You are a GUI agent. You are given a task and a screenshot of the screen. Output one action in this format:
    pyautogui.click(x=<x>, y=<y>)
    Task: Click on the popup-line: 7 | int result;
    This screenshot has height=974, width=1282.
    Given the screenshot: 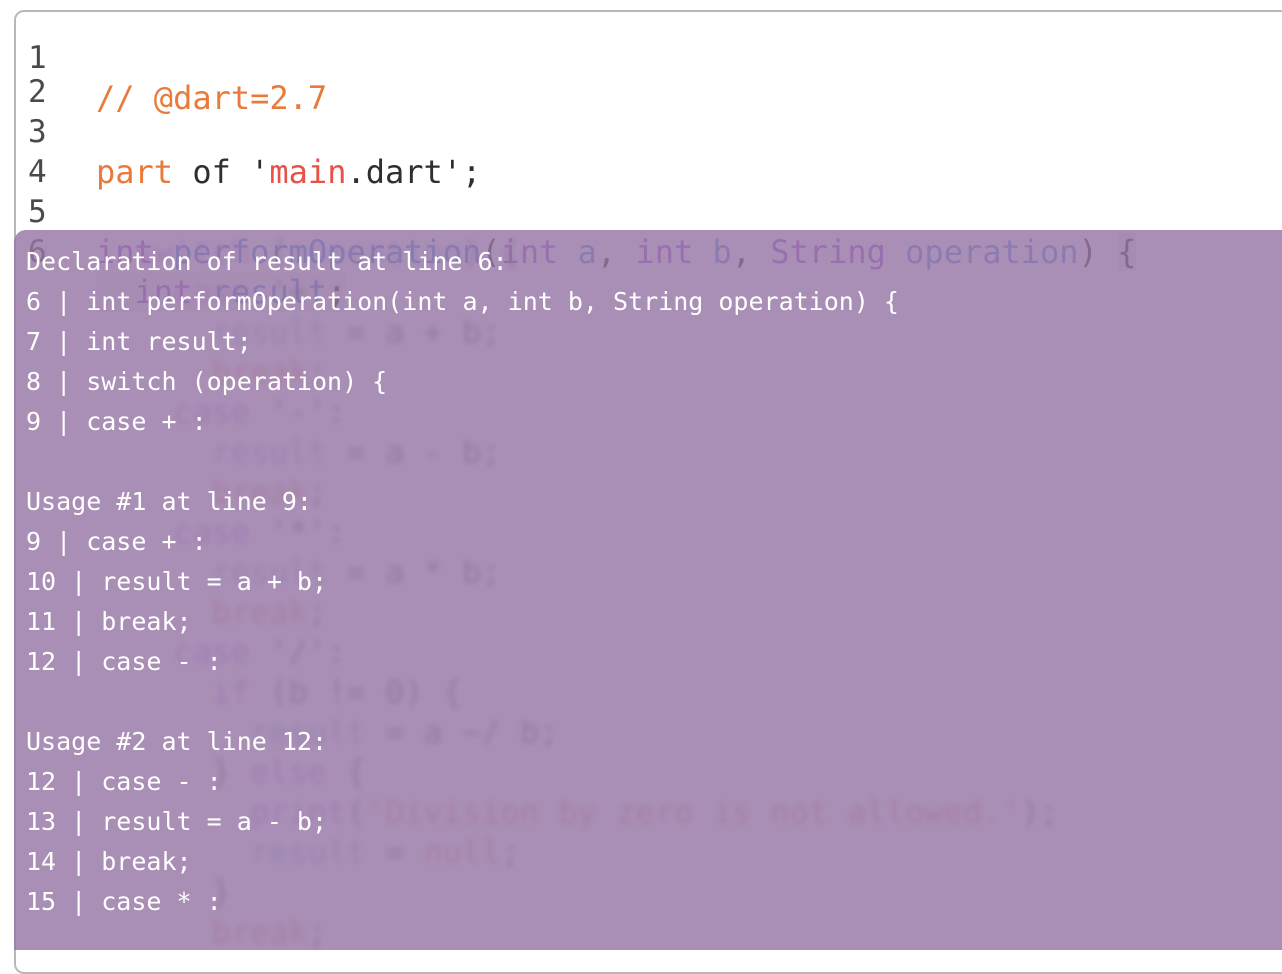 What is the action you would take?
    pyautogui.click(x=139, y=341)
    